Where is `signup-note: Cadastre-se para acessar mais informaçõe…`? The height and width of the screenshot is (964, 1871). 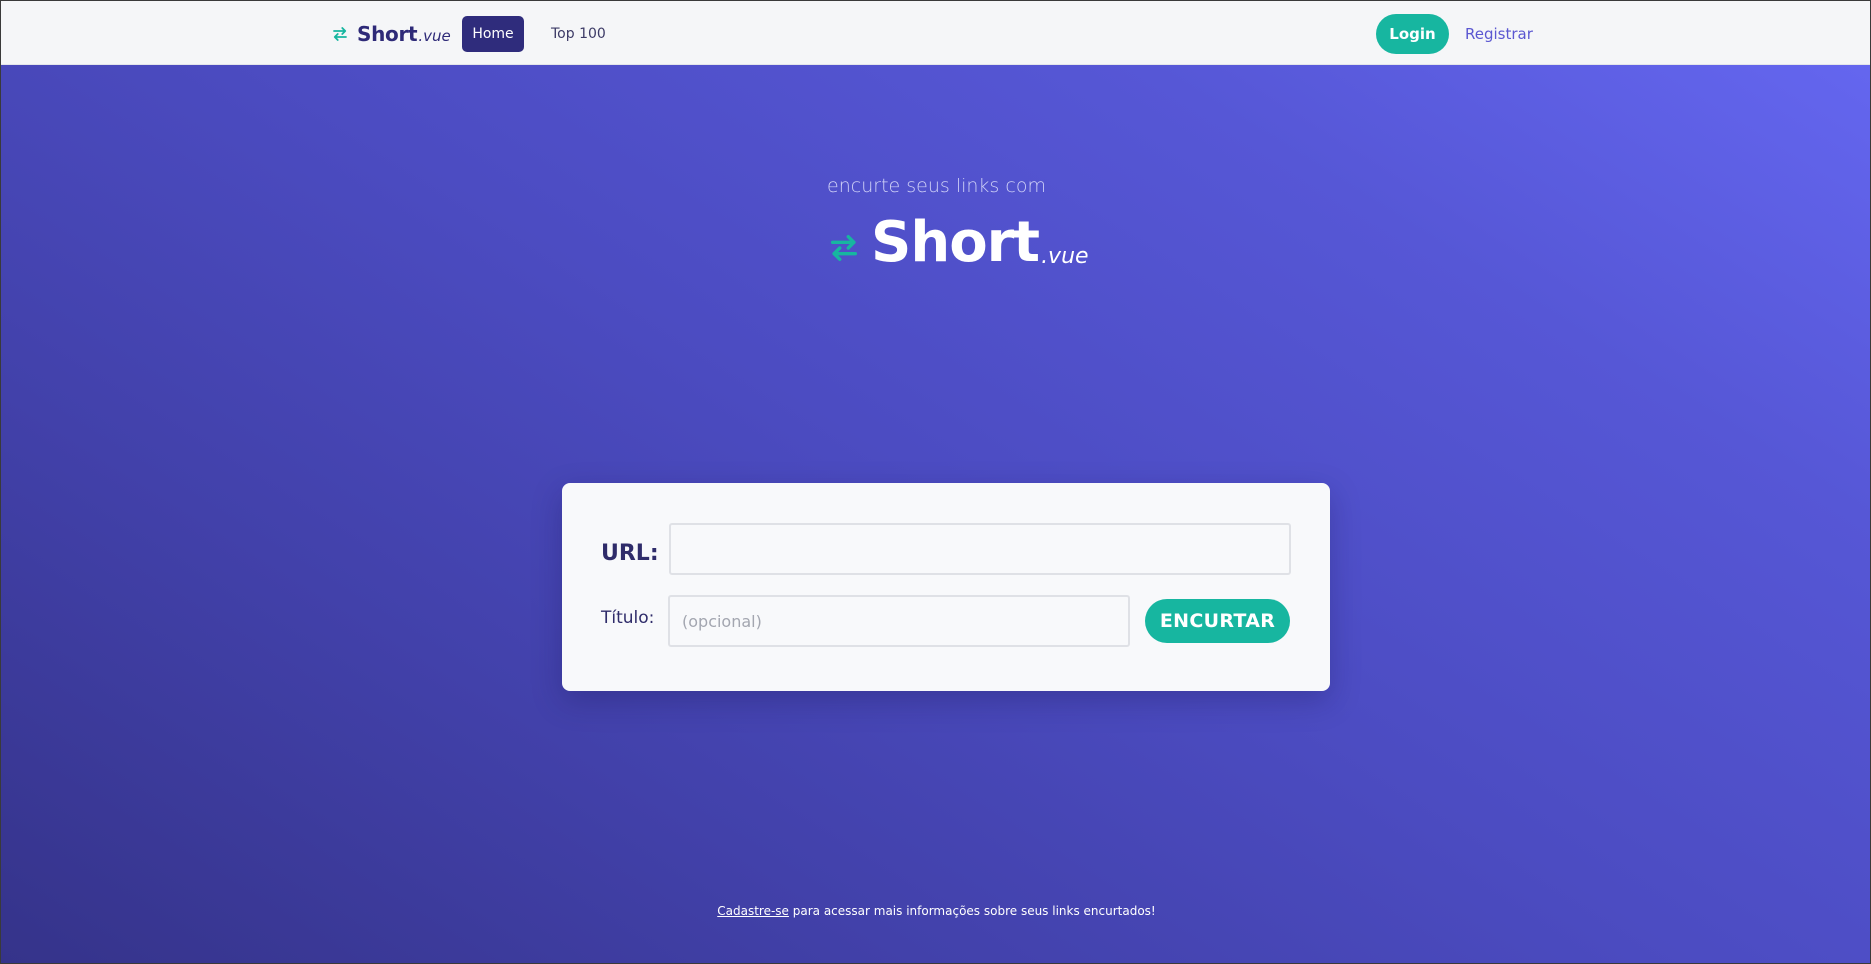
signup-note: Cadastre-se para acessar mais informaçõe… is located at coordinates (935, 911).